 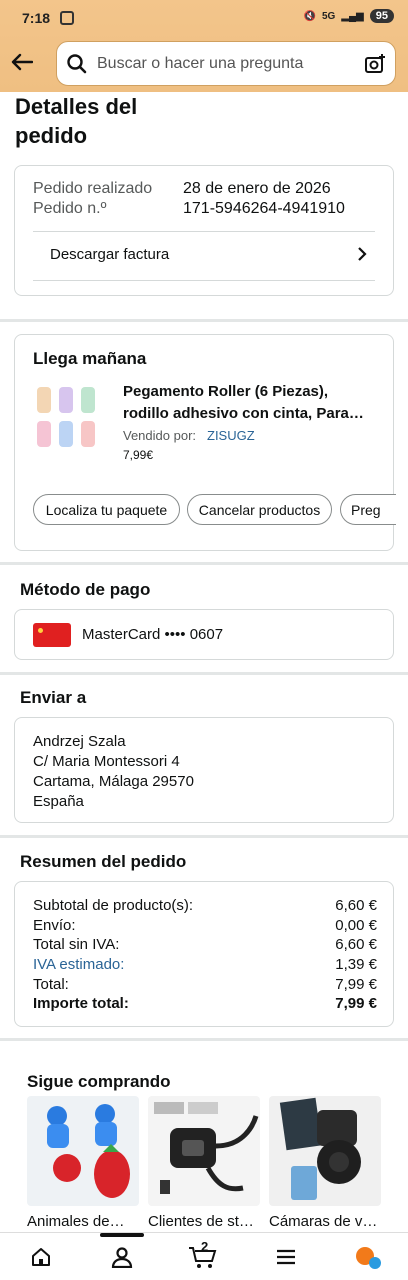 I want to click on search-bar: Buscar o hacer una pregunta, so click(x=226, y=63).